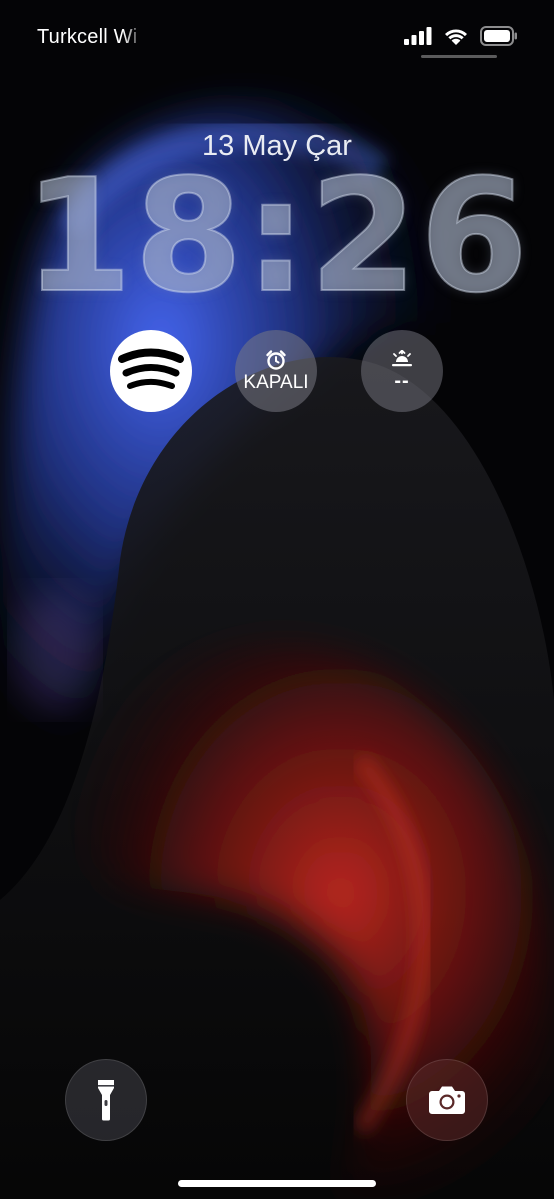 The height and width of the screenshot is (1199, 554). What do you see at coordinates (402, 357) in the screenshot?
I see `sunrise-icon` at bounding box center [402, 357].